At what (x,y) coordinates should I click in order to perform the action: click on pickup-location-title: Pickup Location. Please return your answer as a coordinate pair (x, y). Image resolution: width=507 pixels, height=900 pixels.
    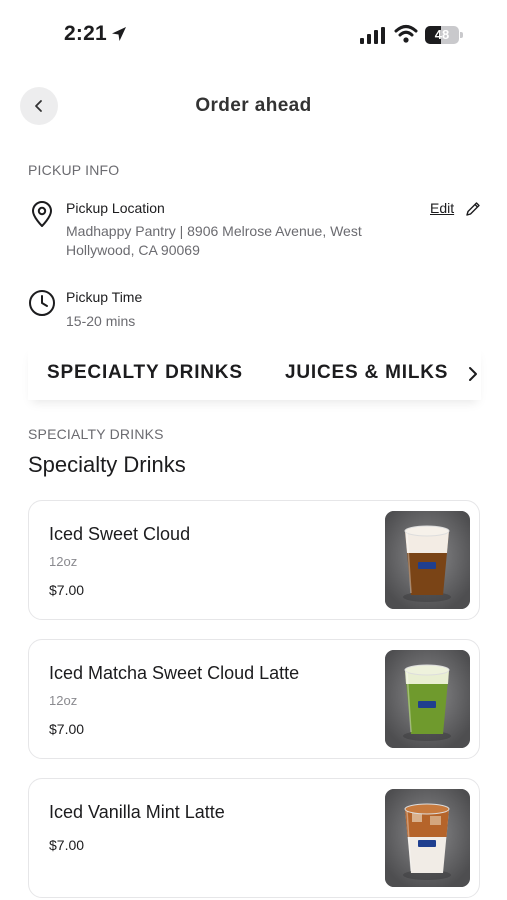
    Looking at the image, I should click on (115, 208).